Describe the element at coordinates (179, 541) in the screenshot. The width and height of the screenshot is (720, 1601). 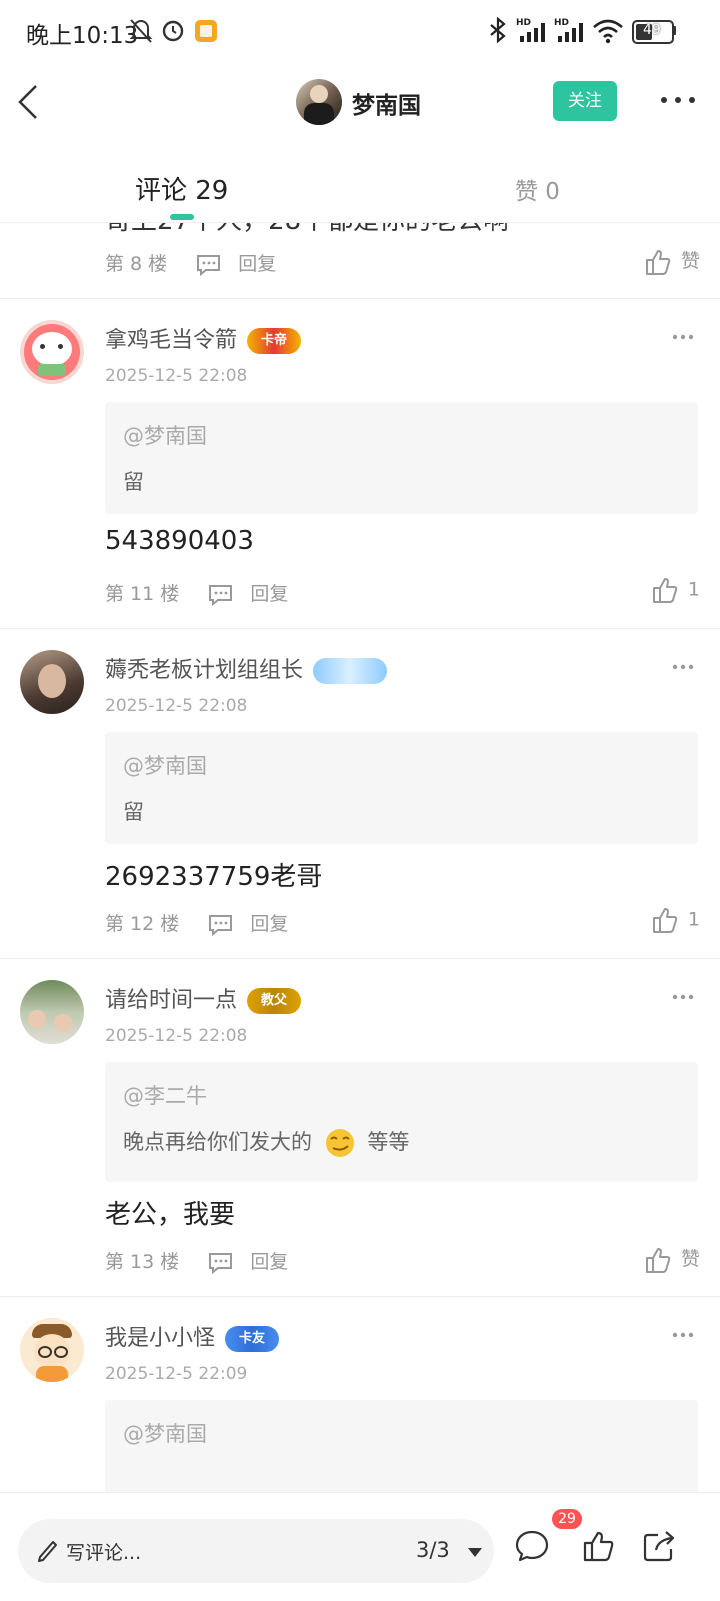
I see `comment-text: 543890403` at that location.